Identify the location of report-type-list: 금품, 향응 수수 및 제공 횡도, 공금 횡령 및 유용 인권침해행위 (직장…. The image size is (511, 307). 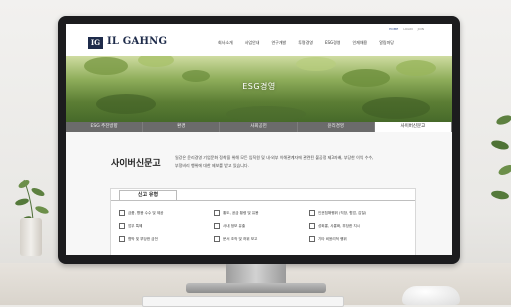
(263, 226).